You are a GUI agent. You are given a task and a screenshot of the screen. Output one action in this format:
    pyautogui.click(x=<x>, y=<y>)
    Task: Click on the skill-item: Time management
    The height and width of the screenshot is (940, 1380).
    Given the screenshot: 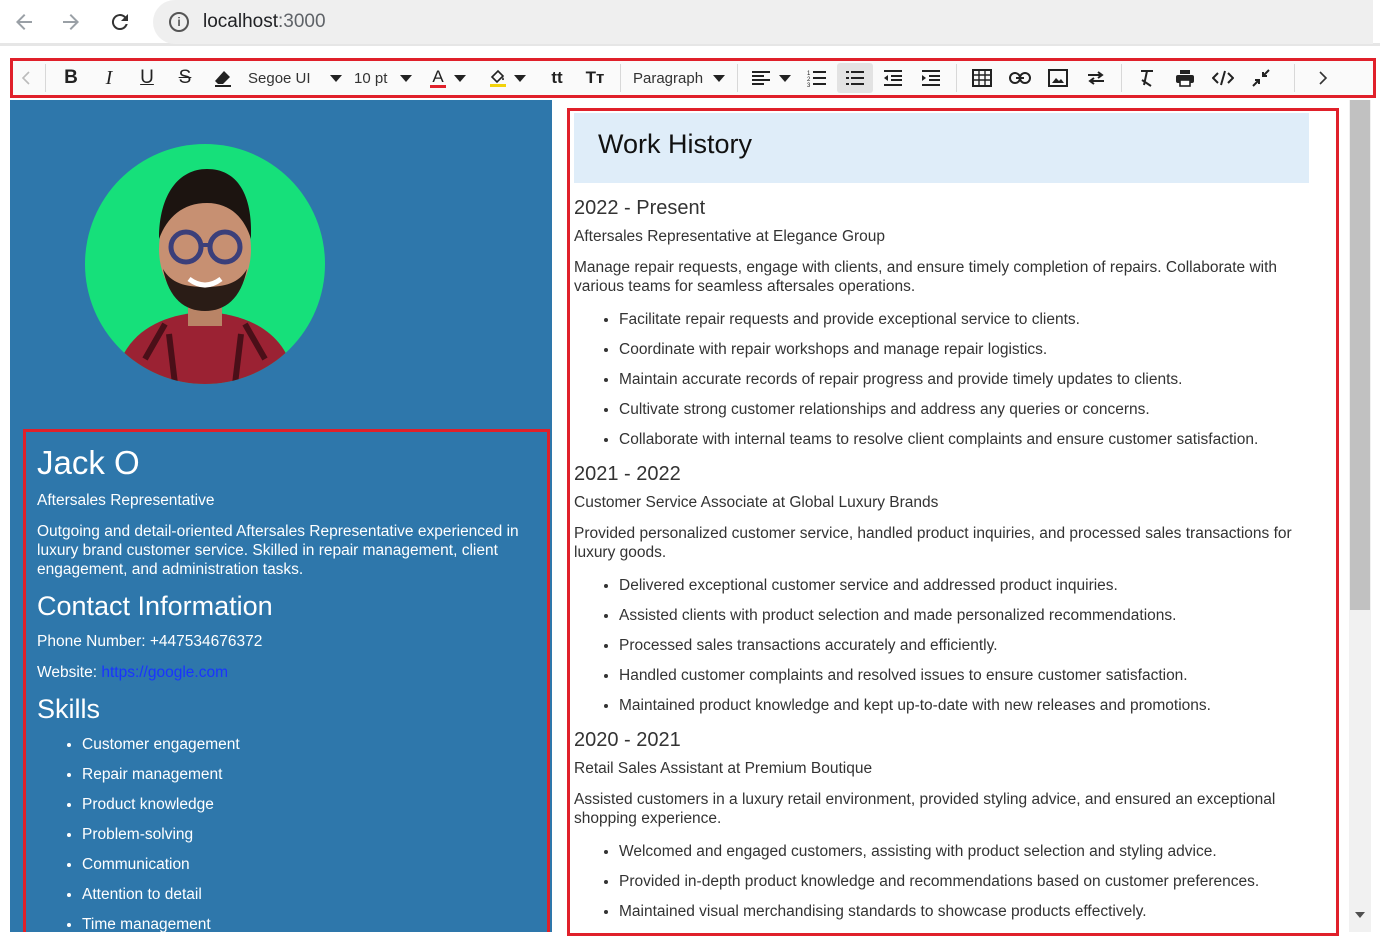 What is the action you would take?
    pyautogui.click(x=309, y=923)
    